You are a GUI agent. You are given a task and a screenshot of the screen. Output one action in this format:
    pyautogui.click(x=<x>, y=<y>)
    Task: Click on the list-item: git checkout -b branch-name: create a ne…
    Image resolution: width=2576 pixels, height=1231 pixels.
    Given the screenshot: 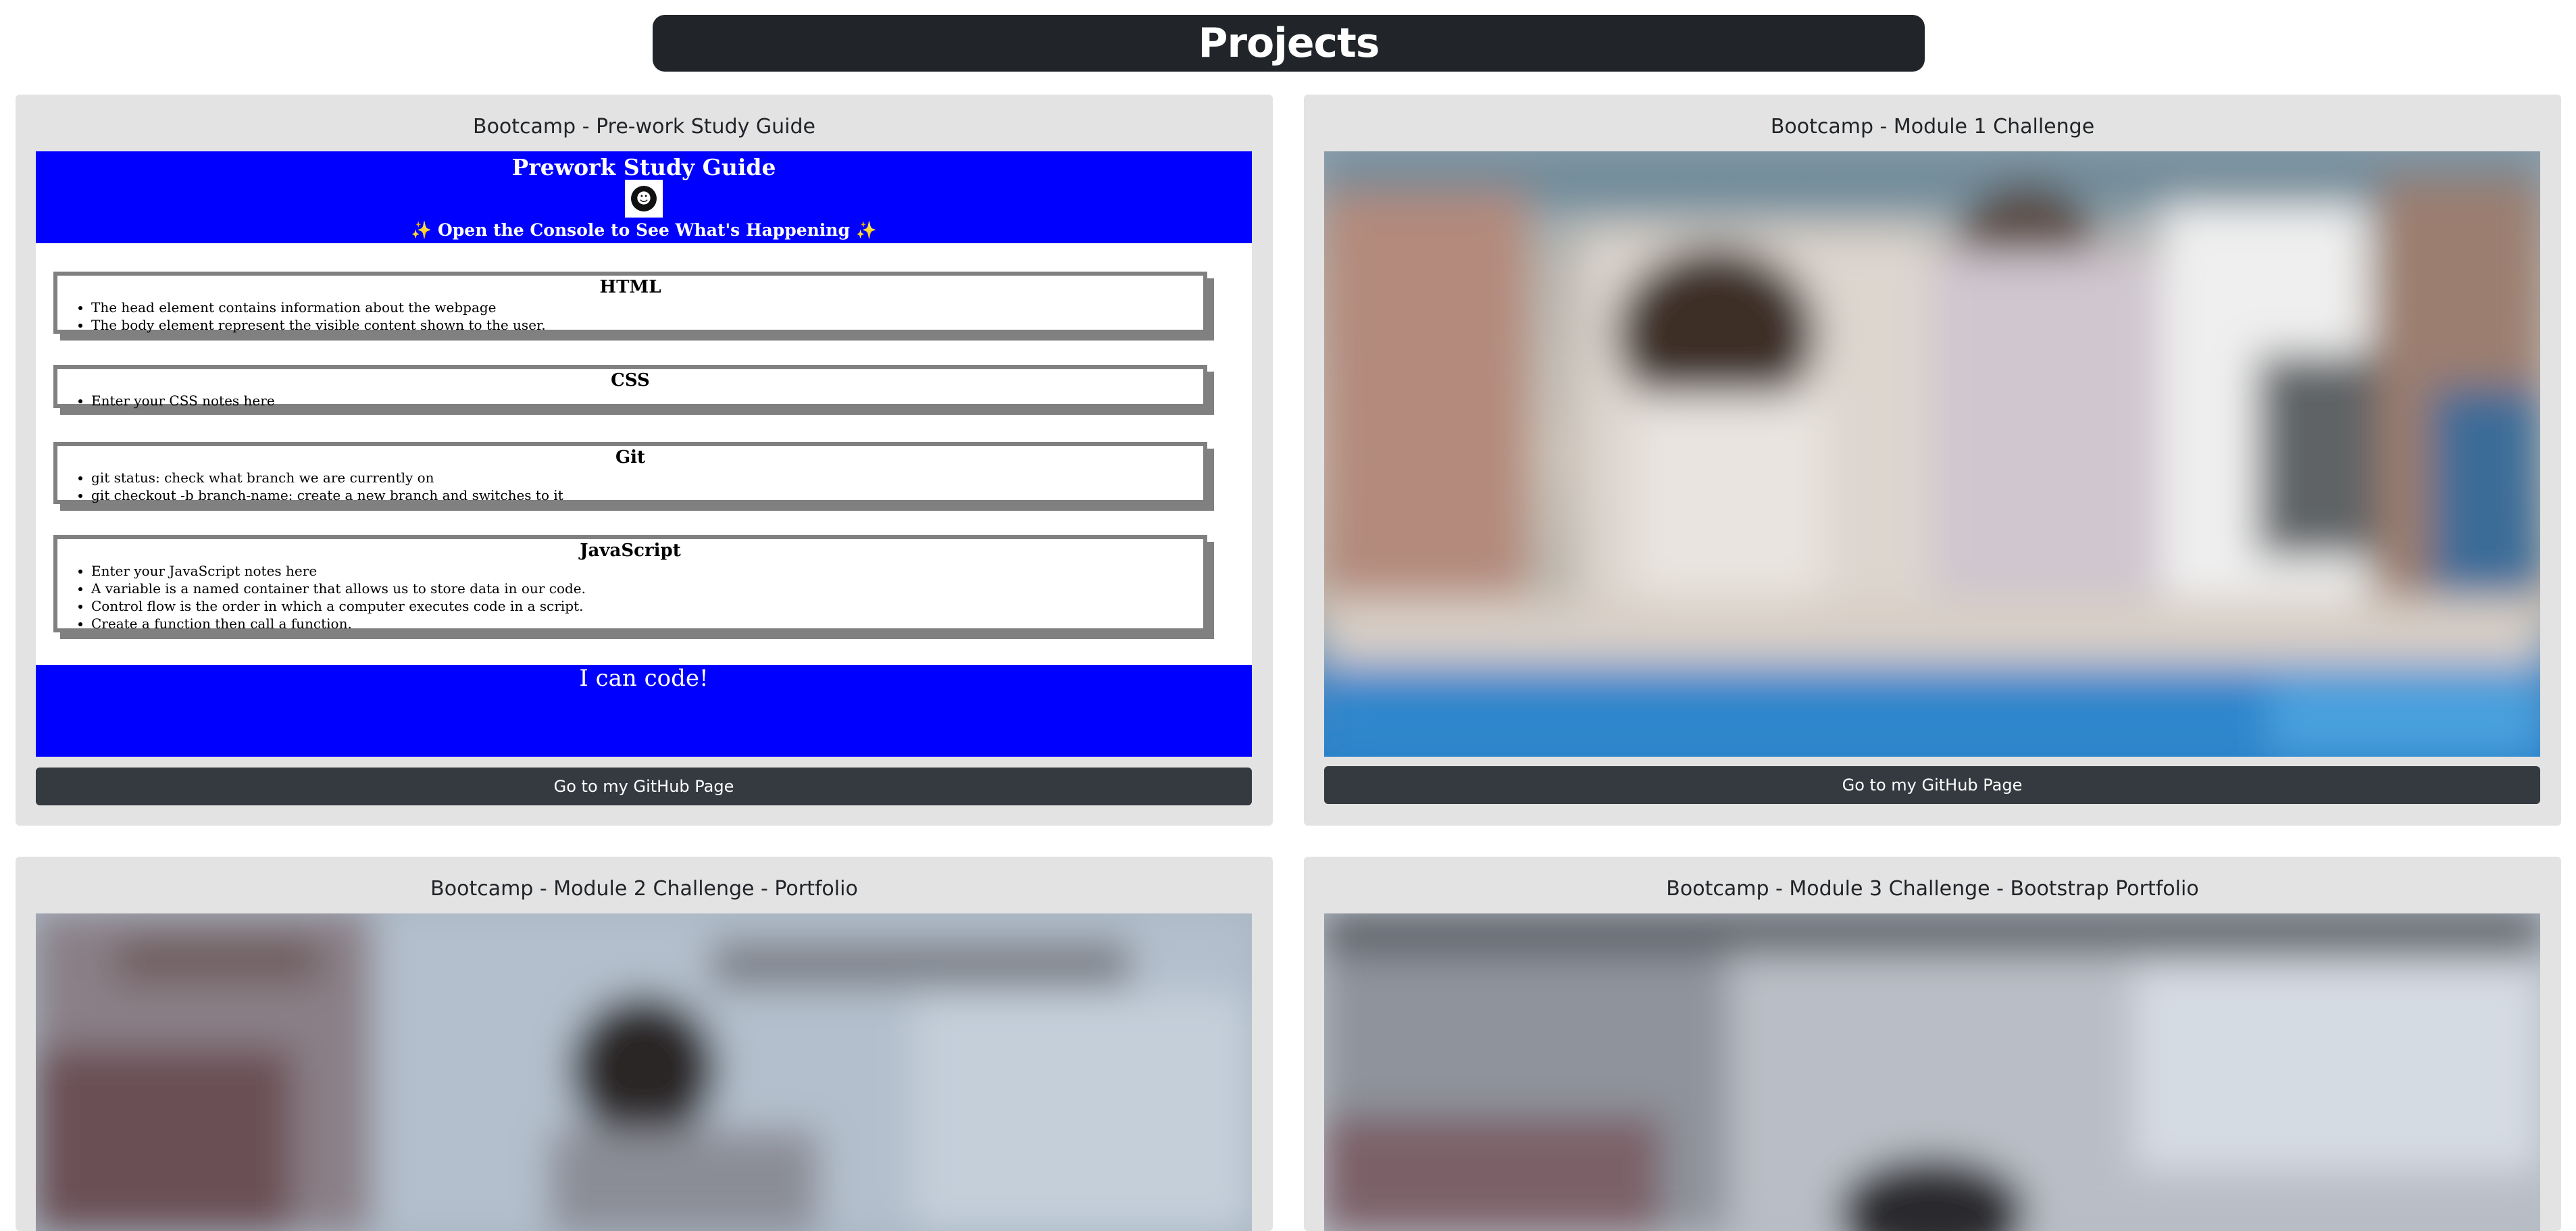 What is the action you would take?
    pyautogui.click(x=647, y=495)
    